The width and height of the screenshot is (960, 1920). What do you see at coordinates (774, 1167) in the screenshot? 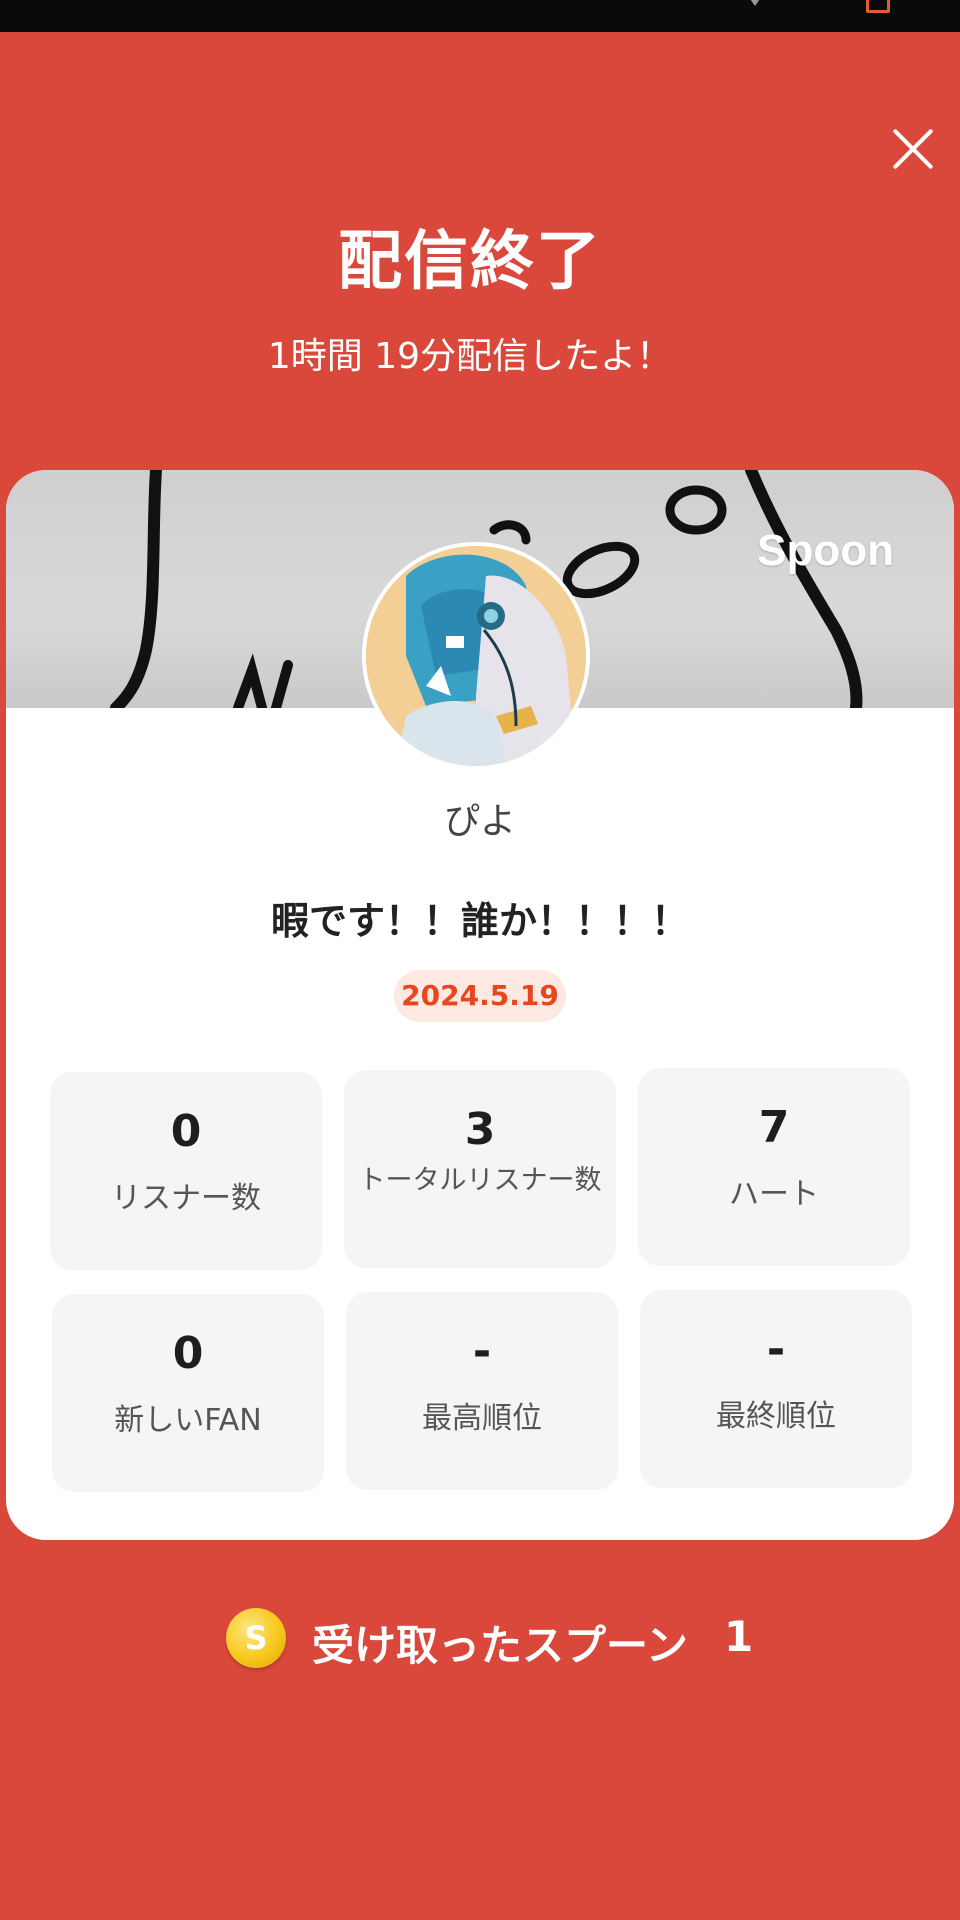
I see `stat-tile-hearts: 7 ハート` at bounding box center [774, 1167].